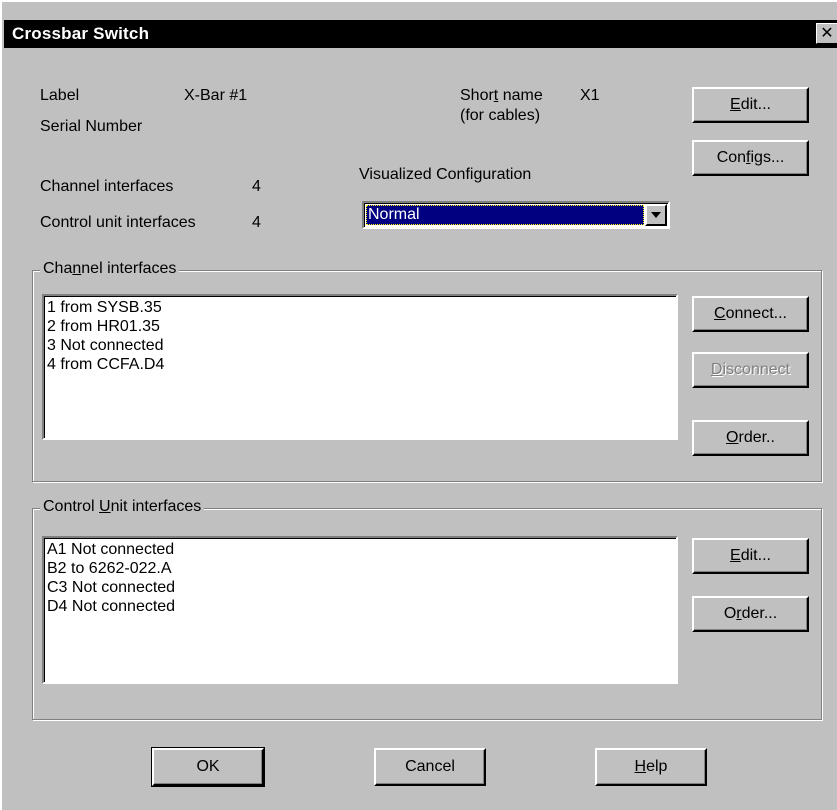 The width and height of the screenshot is (837, 810). What do you see at coordinates (360, 587) in the screenshot?
I see `list-item: C3 Not connected` at bounding box center [360, 587].